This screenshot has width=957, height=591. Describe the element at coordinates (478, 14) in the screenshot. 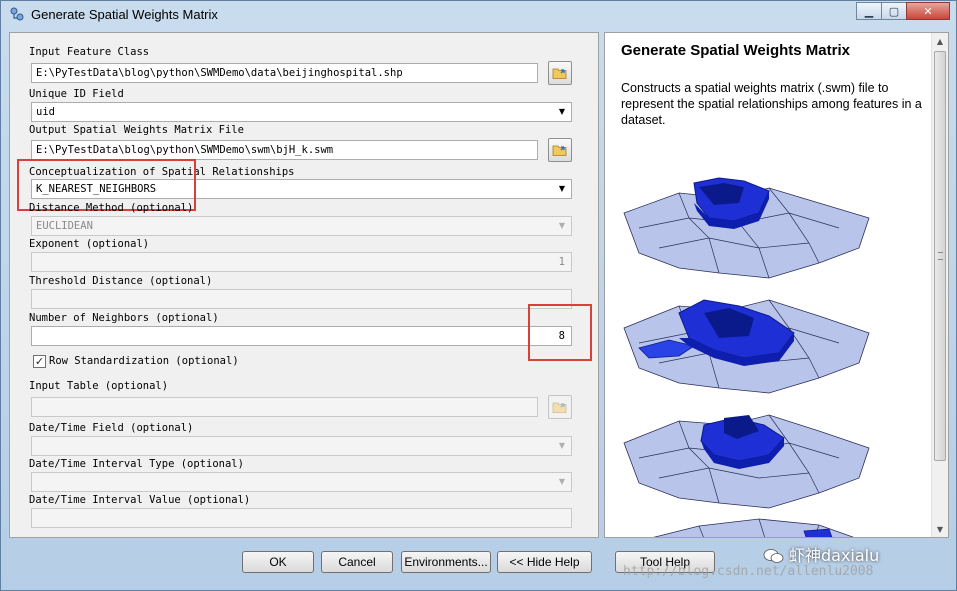

I see `title-bar: Generate Spatial Weights Matrix ▁ ▢ ✕` at that location.